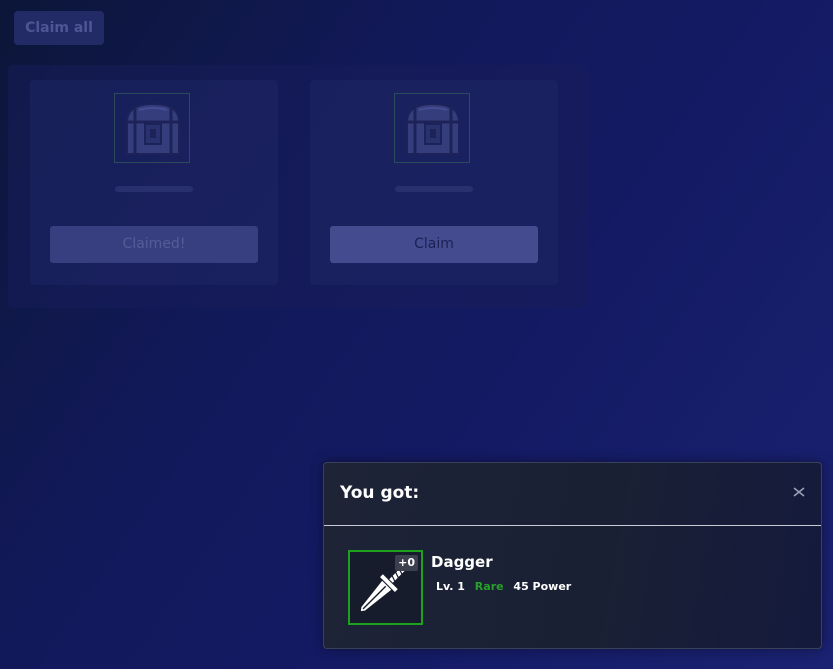  I want to click on item-level: Lv. 1, so click(450, 586).